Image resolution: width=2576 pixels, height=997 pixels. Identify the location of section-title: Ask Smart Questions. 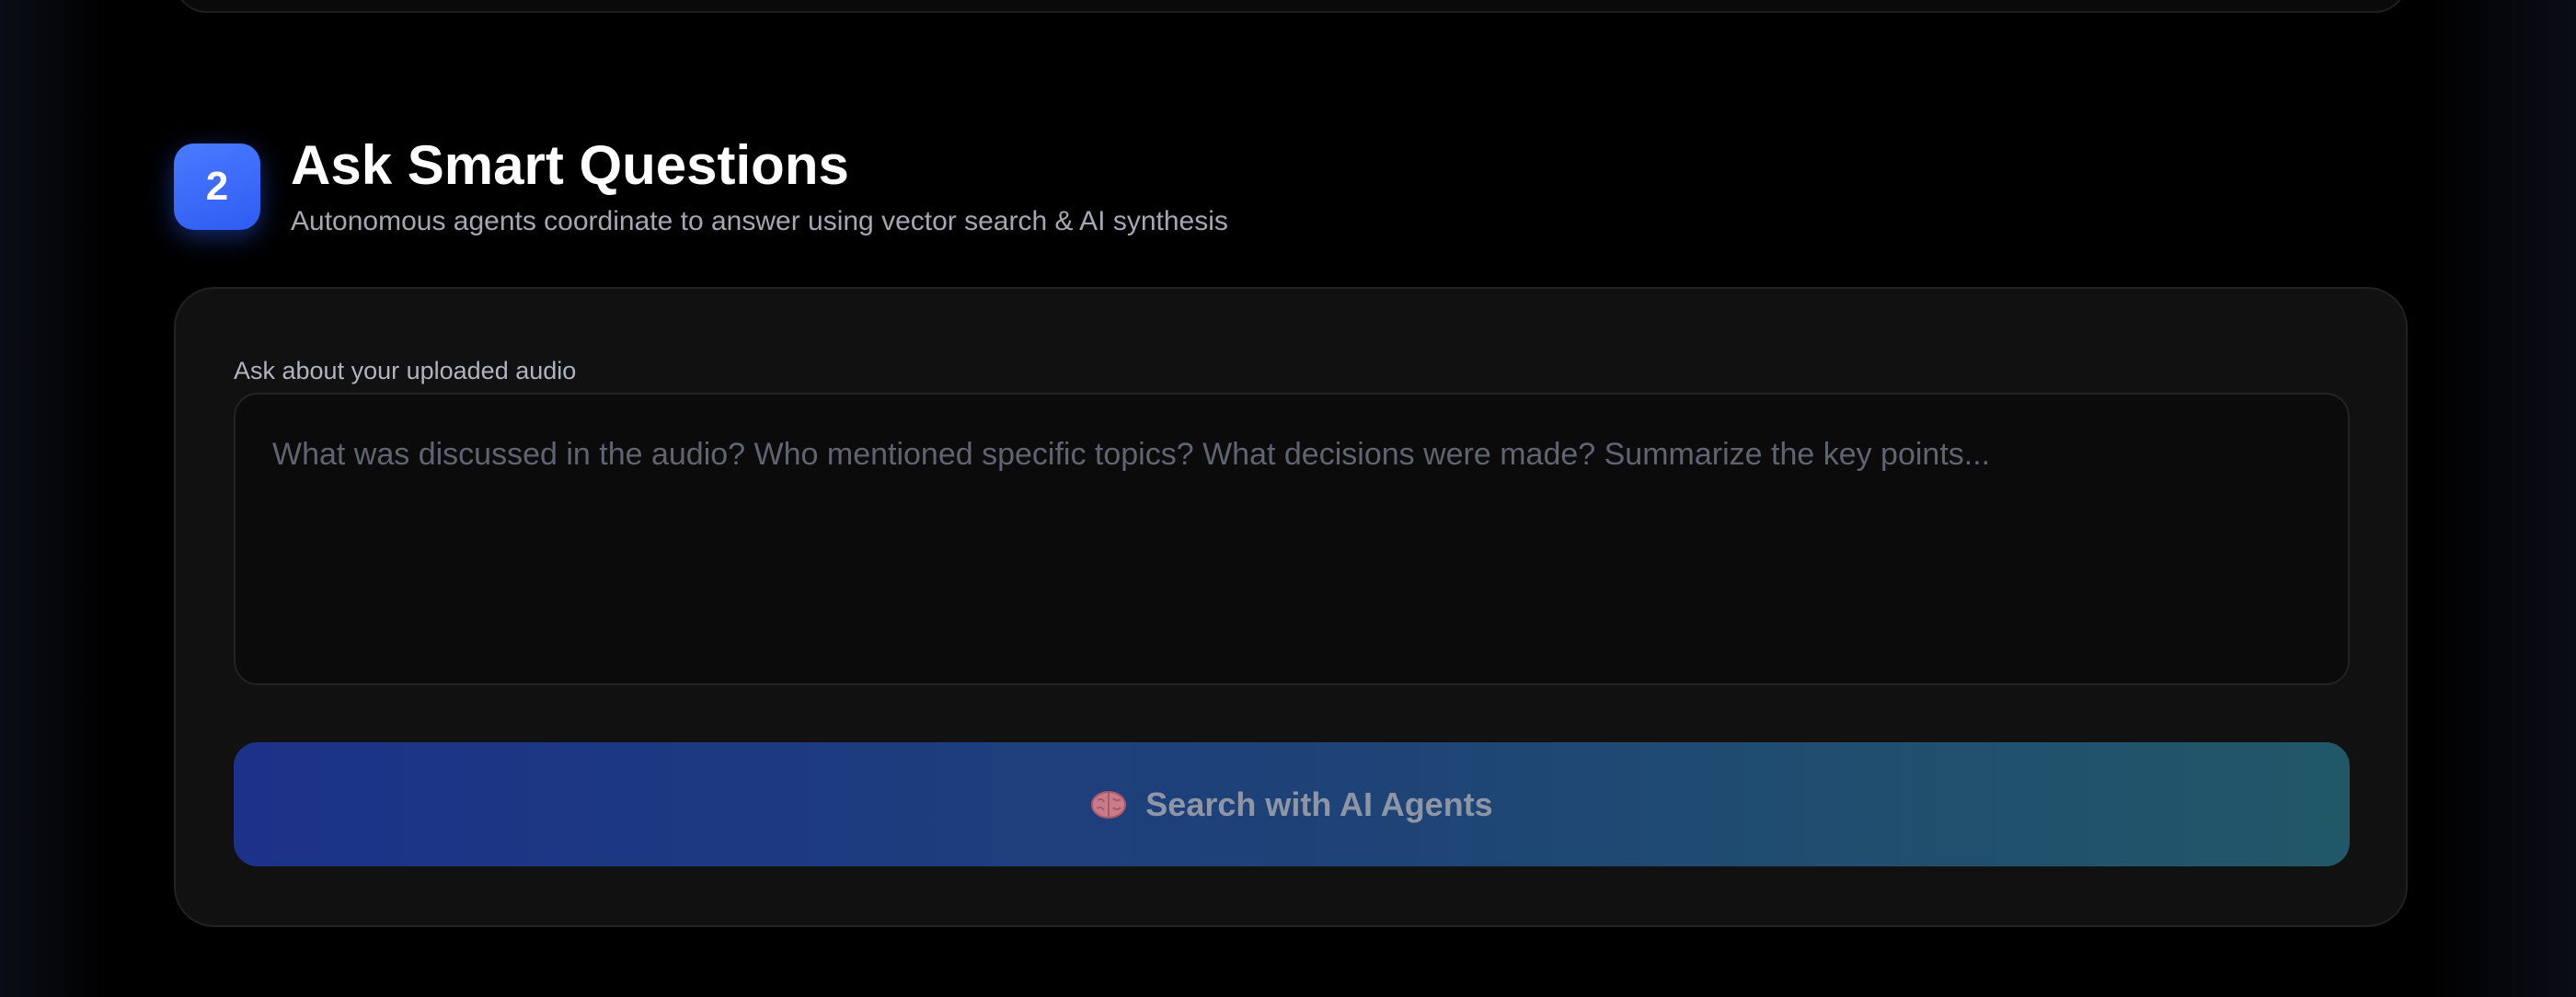
(570, 165).